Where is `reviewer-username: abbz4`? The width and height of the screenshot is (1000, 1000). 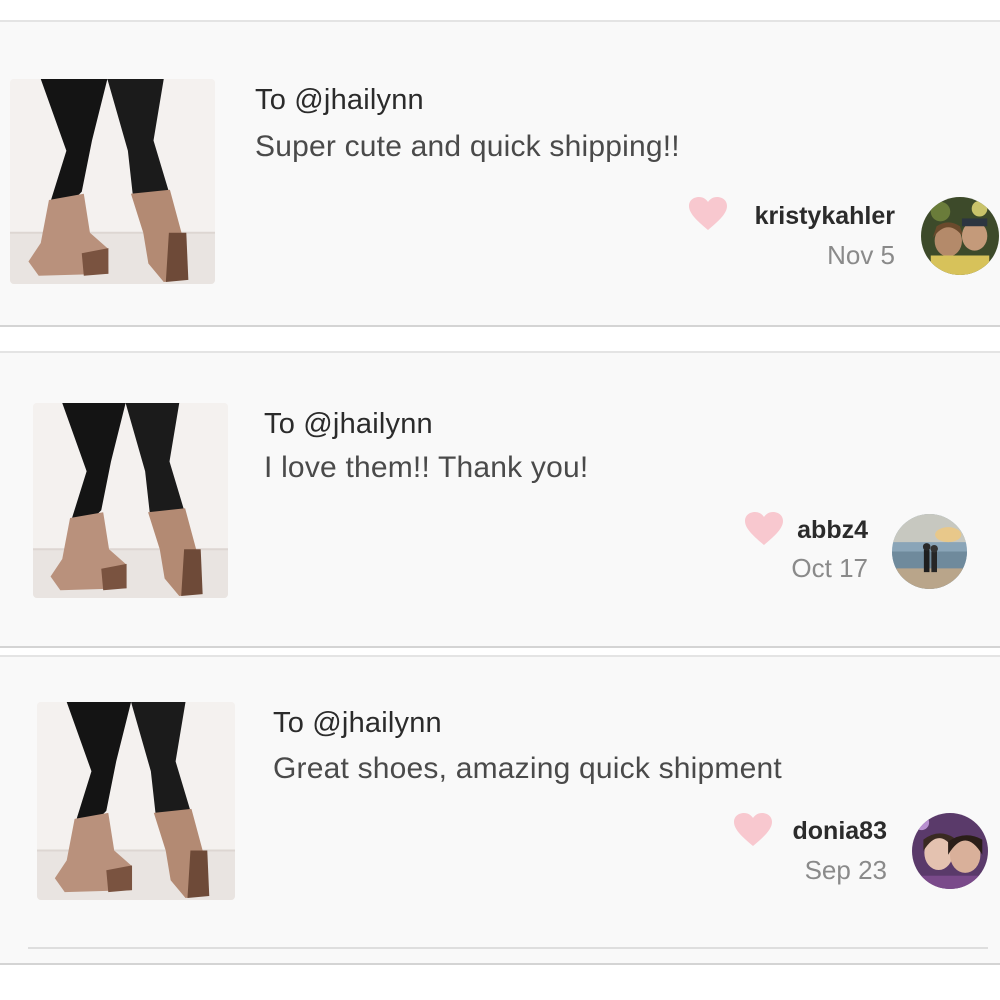
reviewer-username: abbz4 is located at coordinates (832, 530).